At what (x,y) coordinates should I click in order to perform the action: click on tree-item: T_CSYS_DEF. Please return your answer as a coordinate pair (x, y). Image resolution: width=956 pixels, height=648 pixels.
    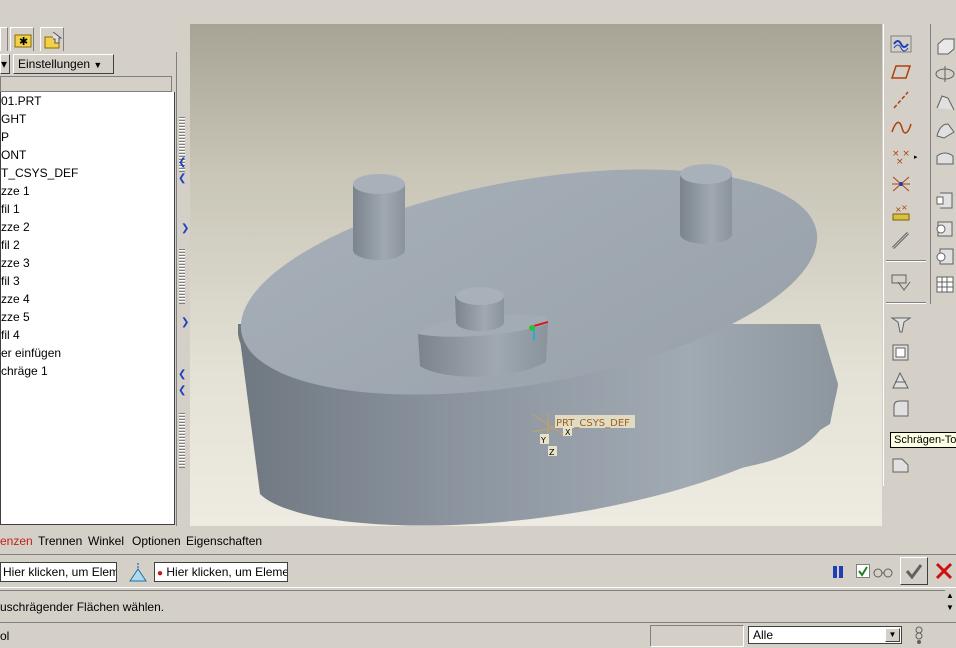
    Looking at the image, I should click on (87, 173).